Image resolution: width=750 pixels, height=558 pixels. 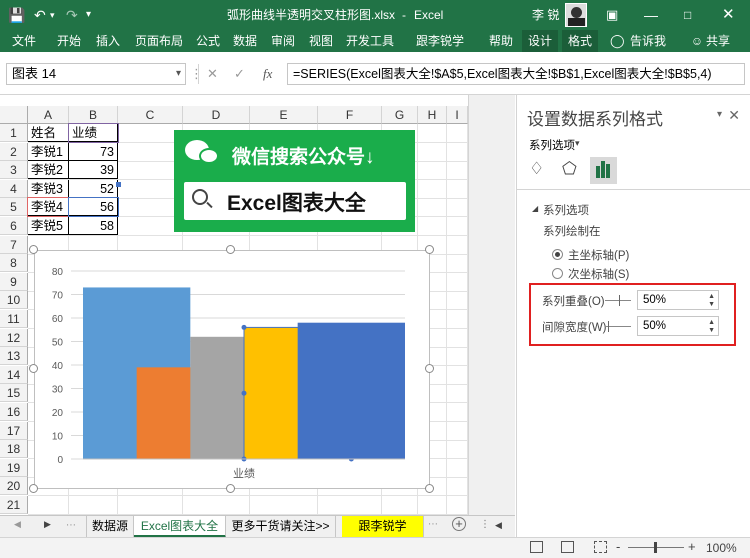 I want to click on column-header-A: A, so click(x=48, y=115).